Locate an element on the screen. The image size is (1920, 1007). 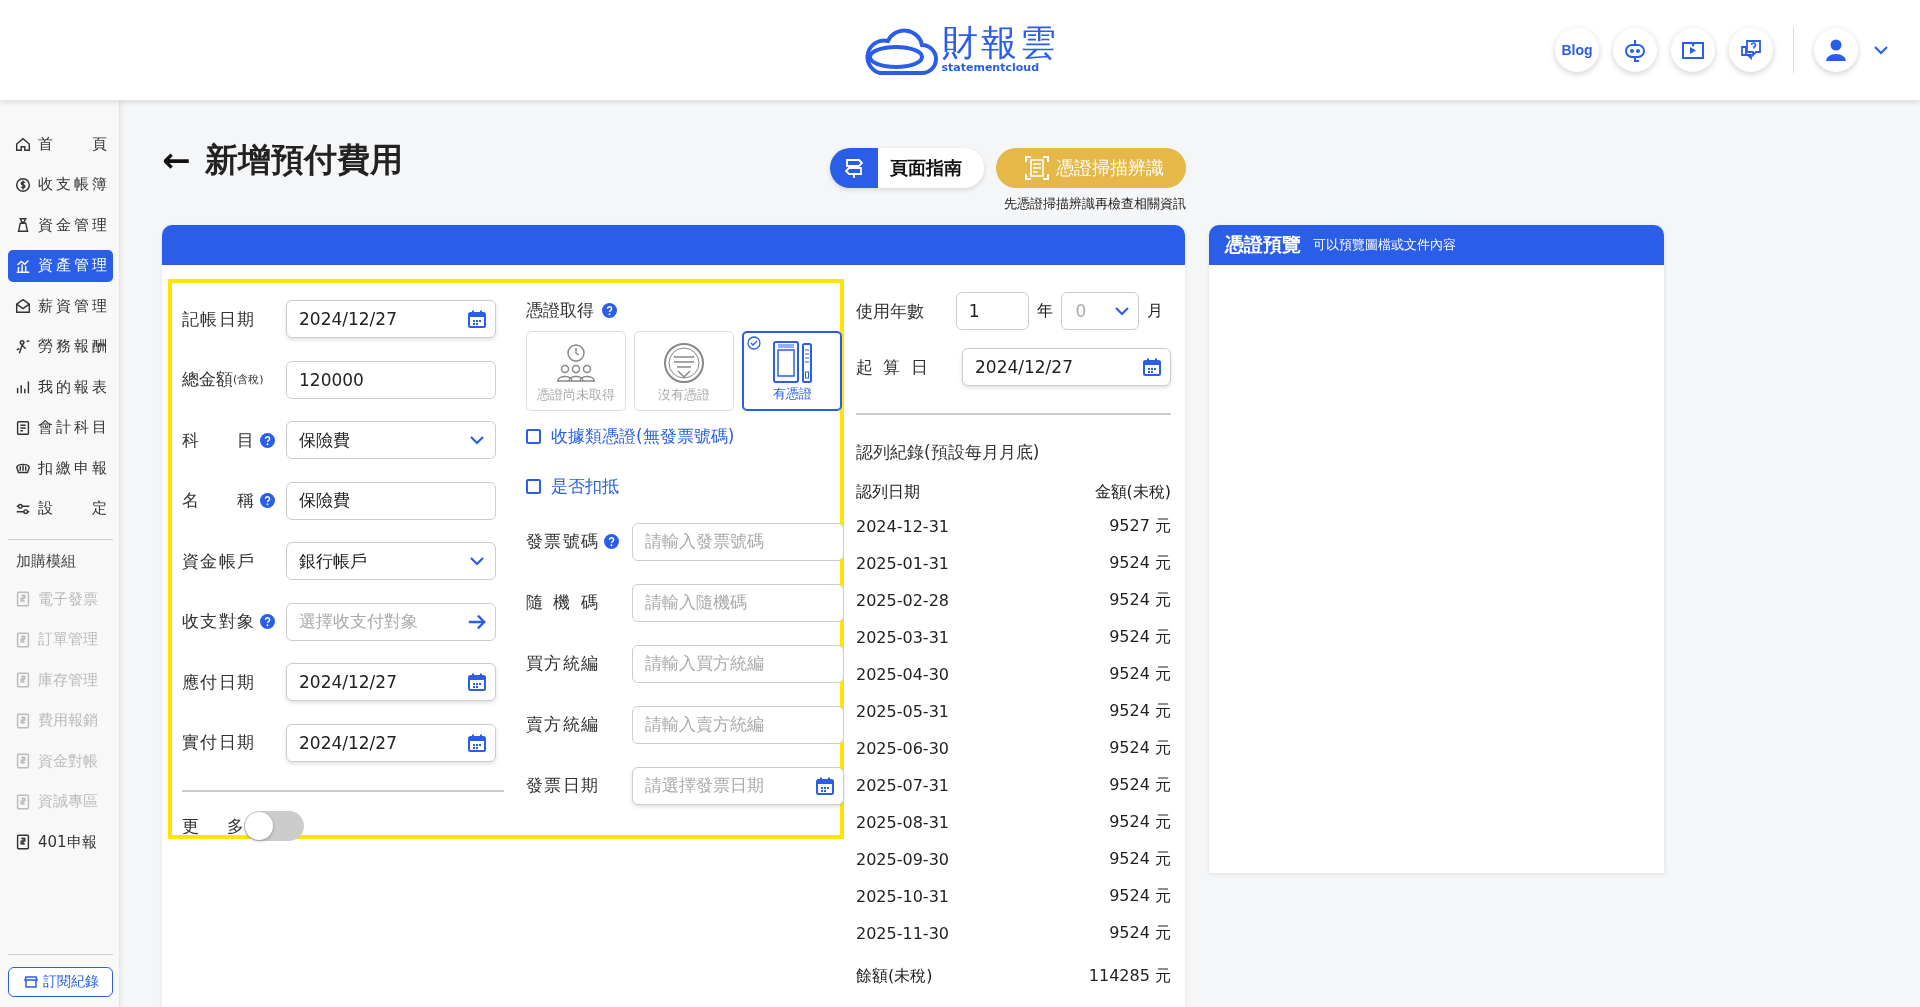
check-circle-icon is located at coordinates (754, 343).